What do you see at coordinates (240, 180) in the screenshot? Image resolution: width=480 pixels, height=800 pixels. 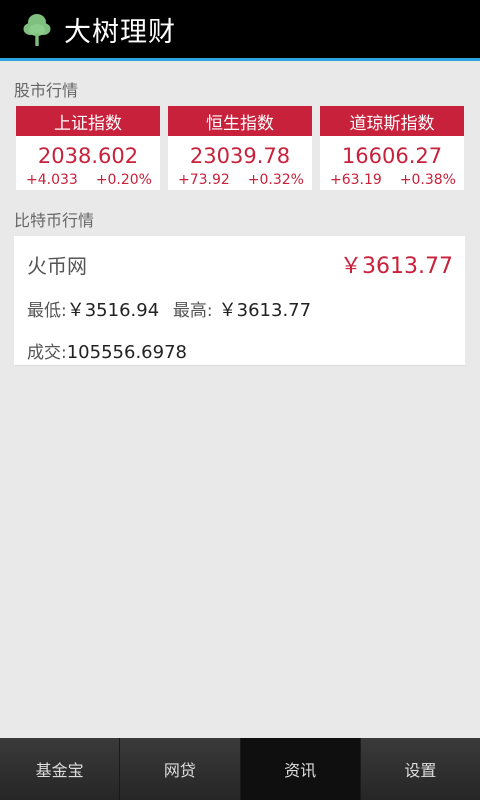 I see `index-changes: +73.92 +0.32%` at bounding box center [240, 180].